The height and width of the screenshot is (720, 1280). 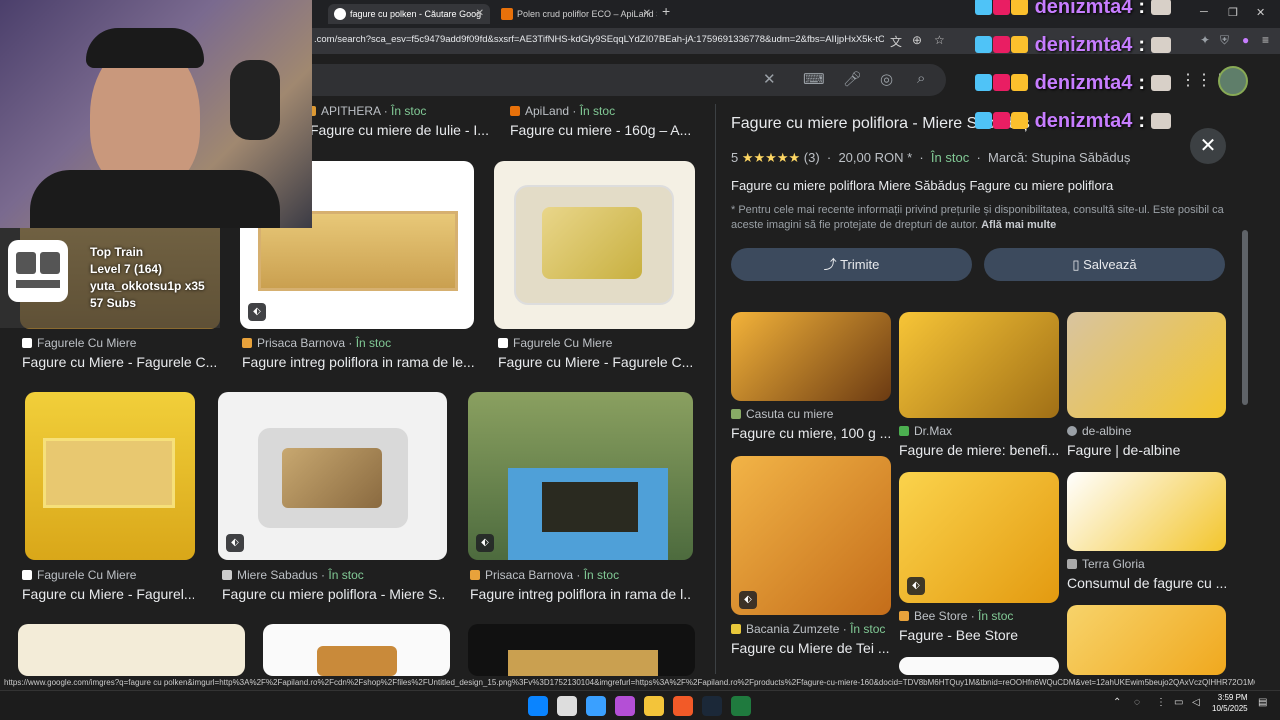 What do you see at coordinates (625, 706) in the screenshot?
I see `app-icon` at bounding box center [625, 706].